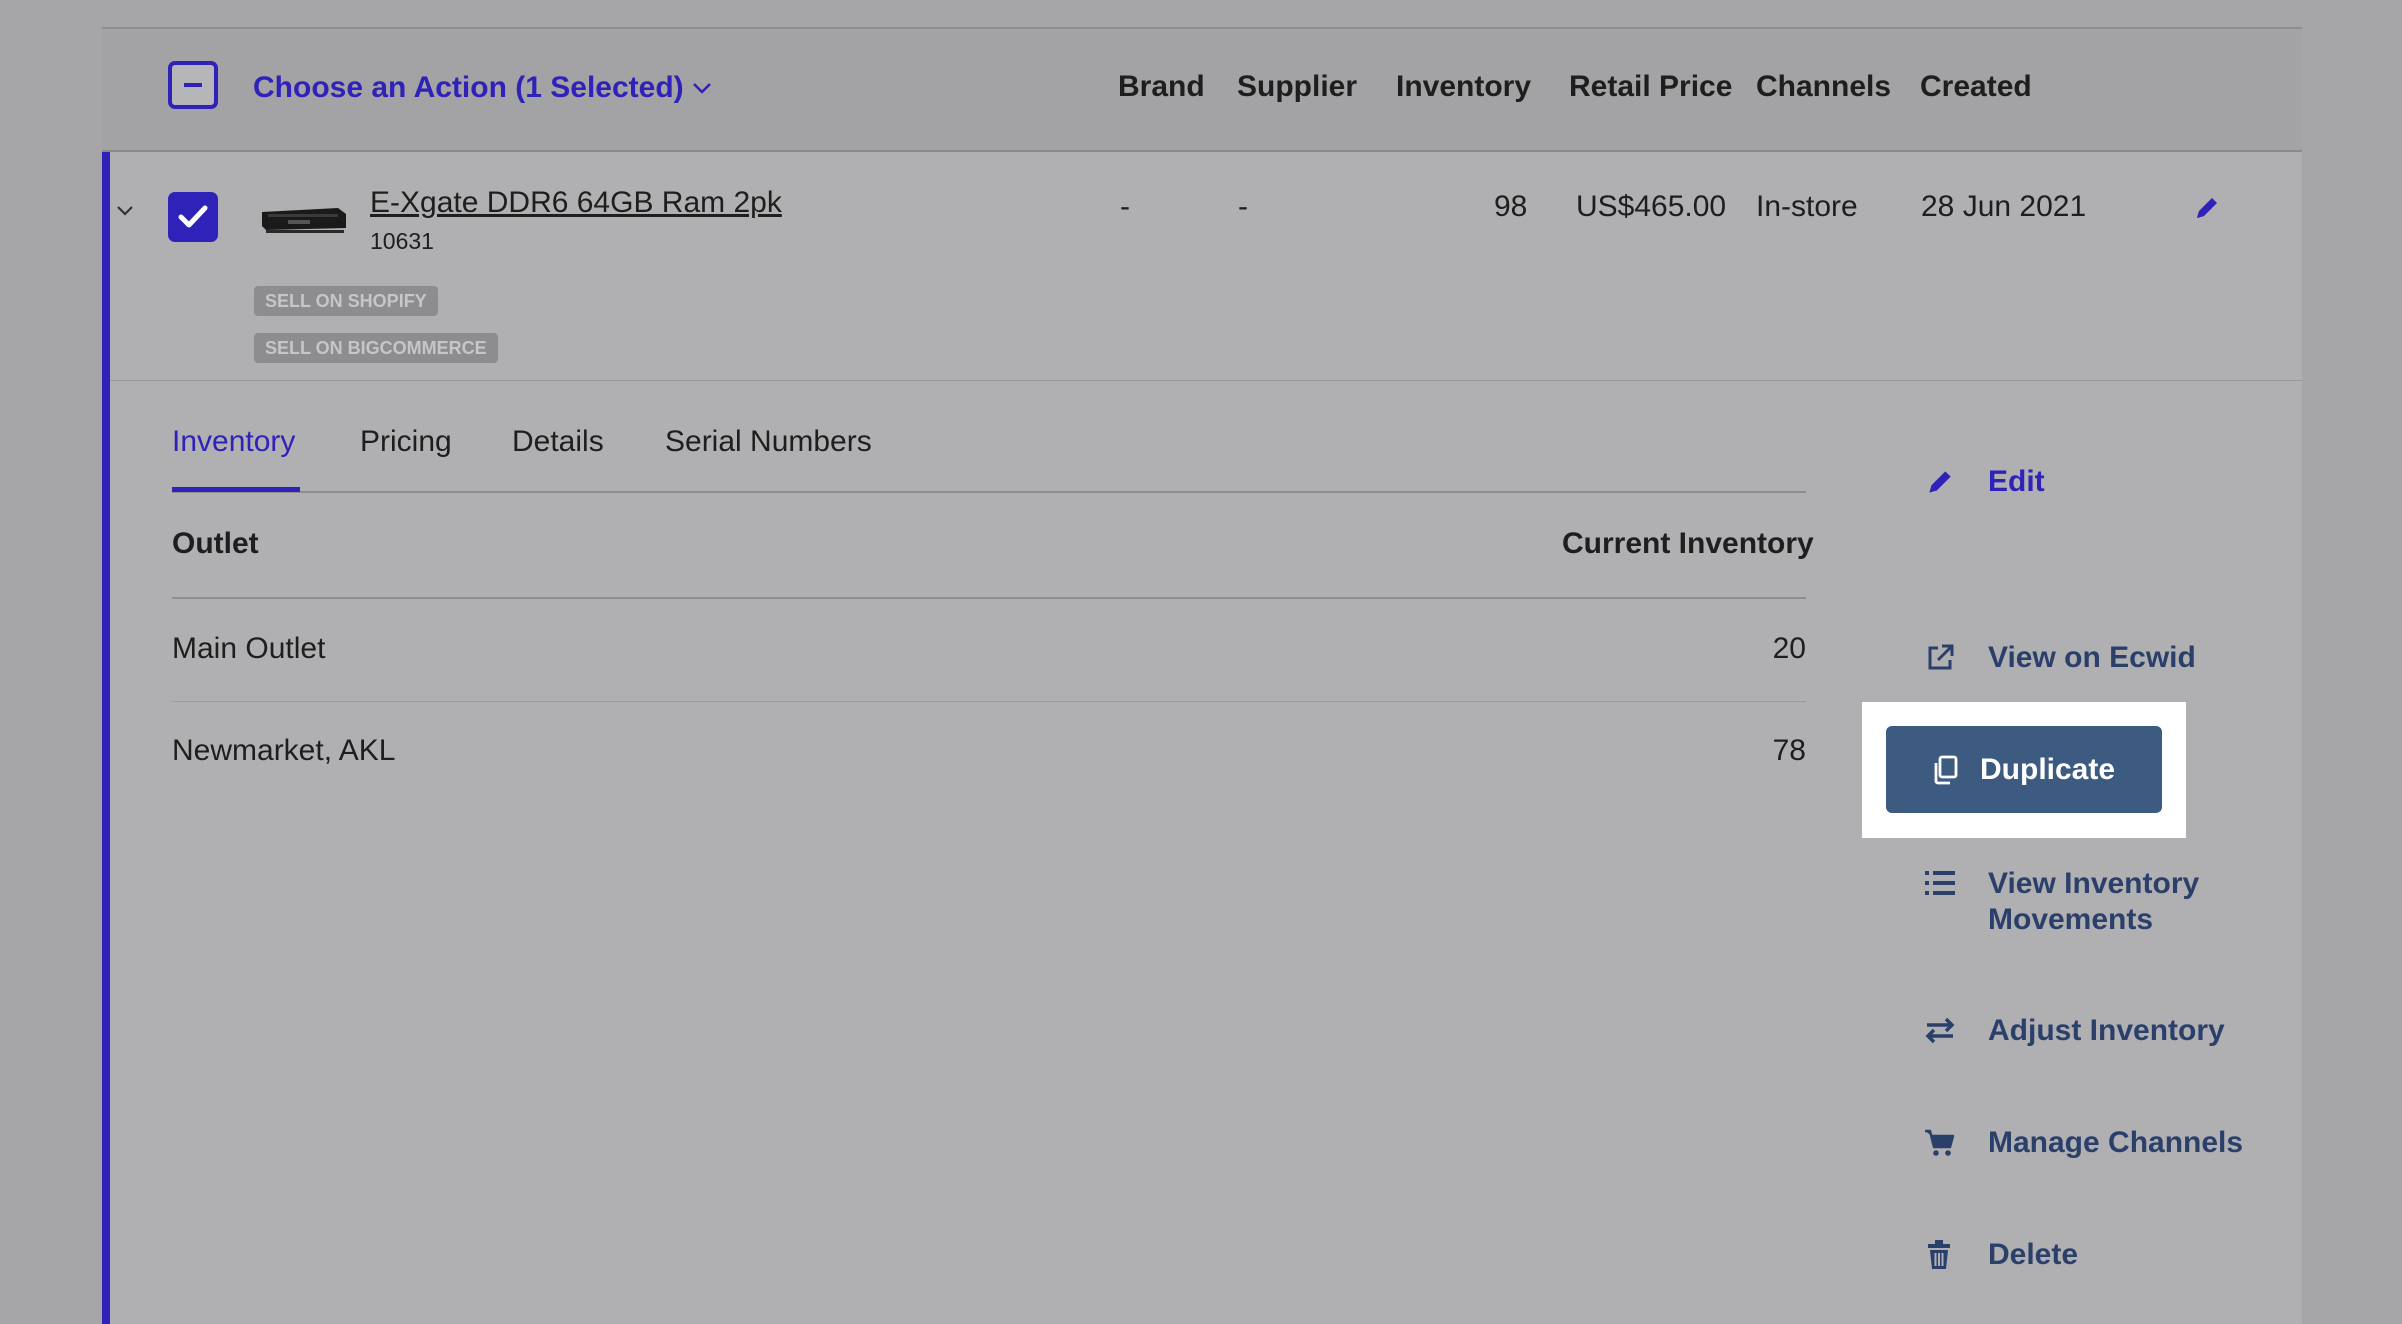  What do you see at coordinates (1956, 657) in the screenshot?
I see `external-link-icon` at bounding box center [1956, 657].